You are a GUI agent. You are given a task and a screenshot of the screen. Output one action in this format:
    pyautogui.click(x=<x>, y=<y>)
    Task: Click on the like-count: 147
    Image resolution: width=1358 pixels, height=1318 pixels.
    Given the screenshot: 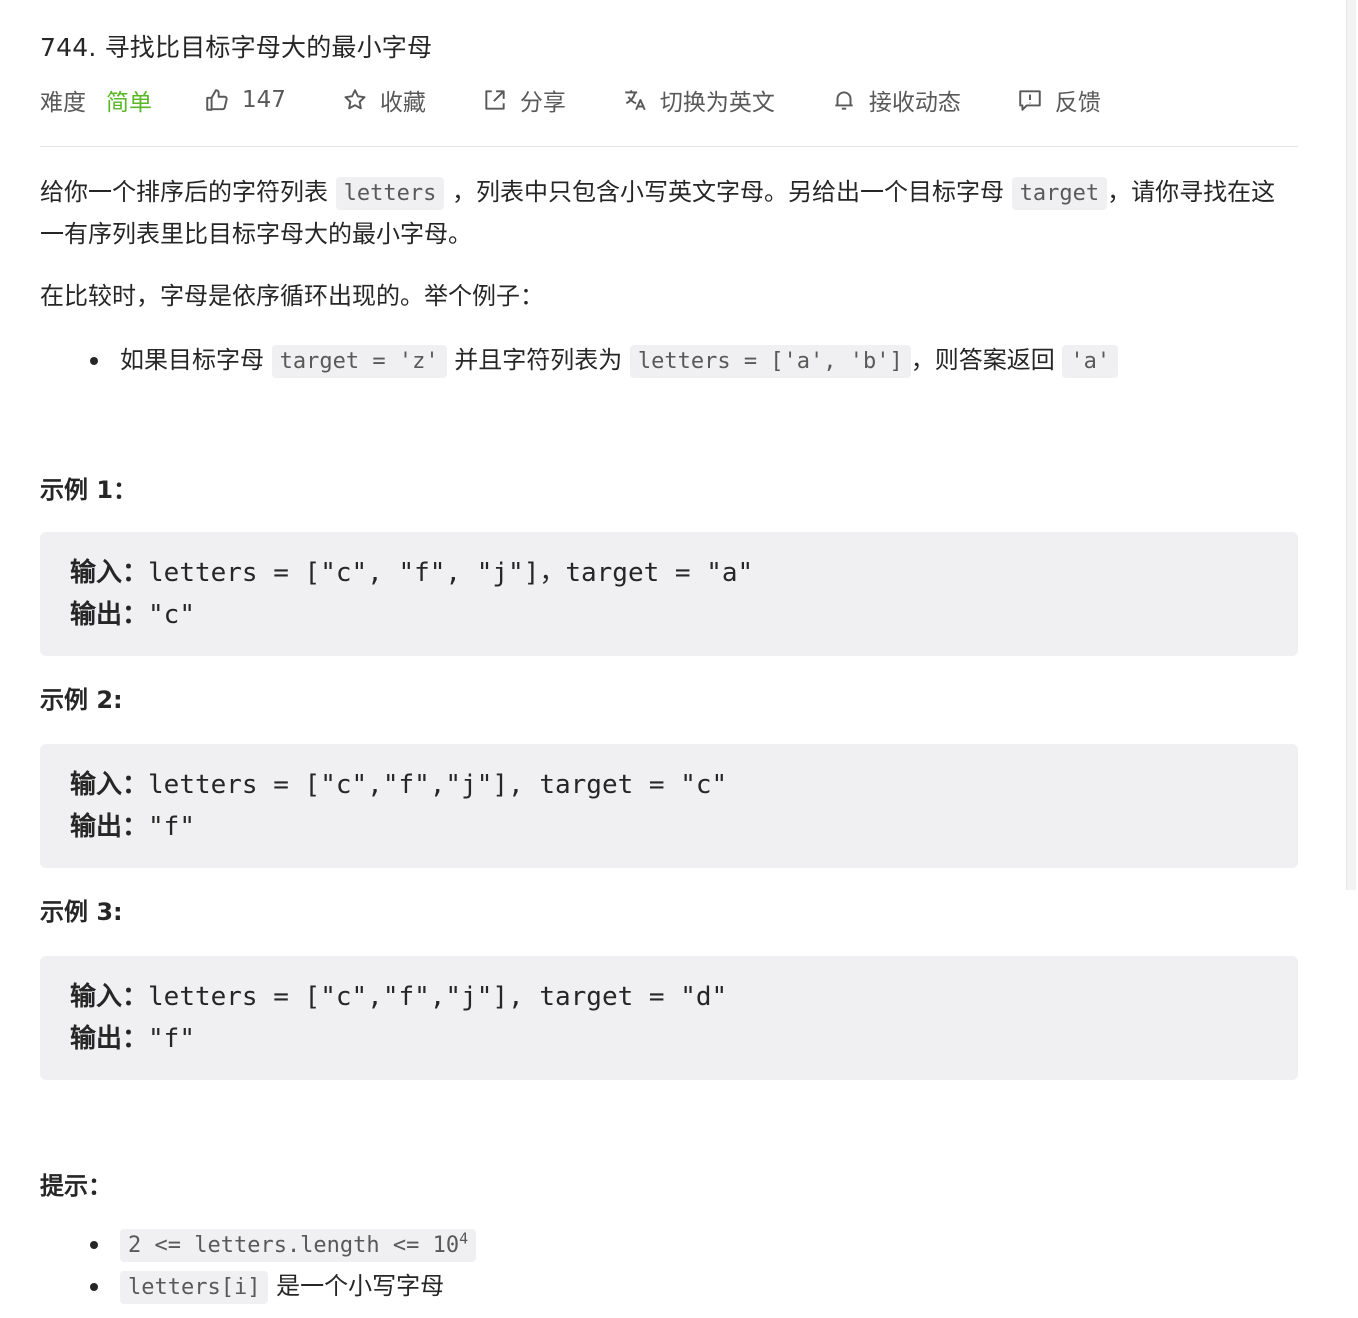 What is the action you would take?
    pyautogui.click(x=264, y=100)
    